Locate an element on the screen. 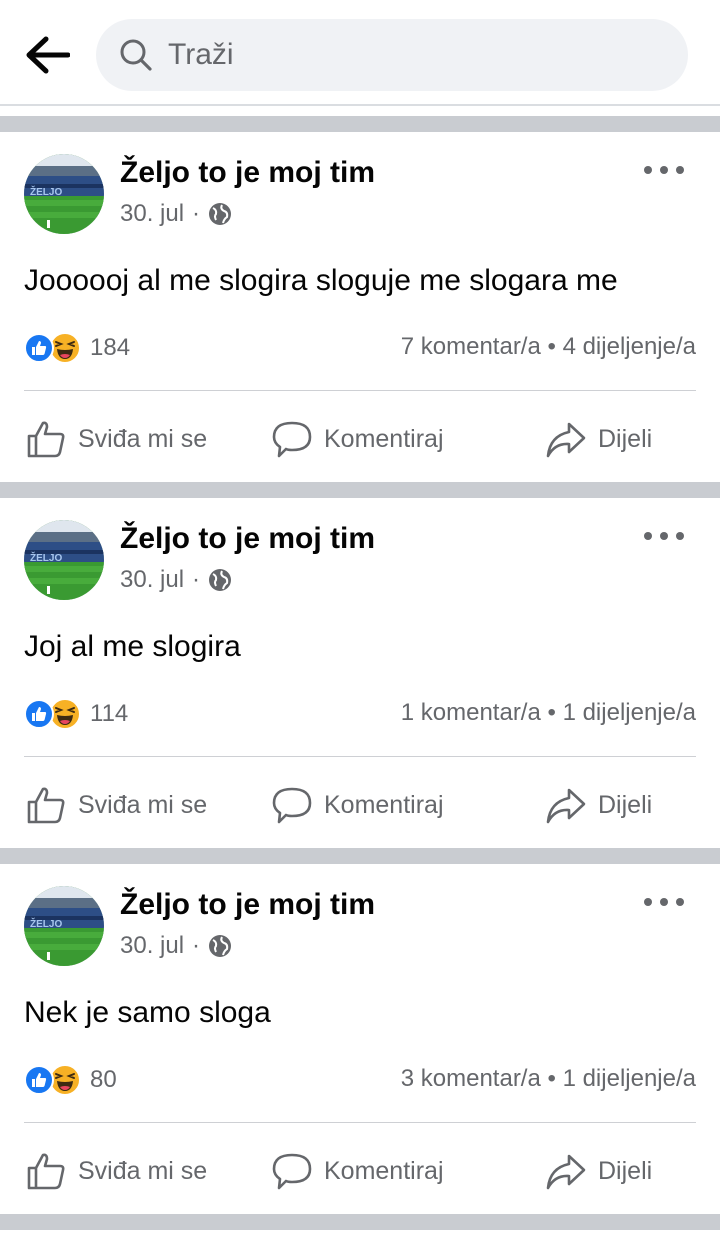  post-stats: 7 komentar/a • 4 dijeljenje/a is located at coordinates (548, 347).